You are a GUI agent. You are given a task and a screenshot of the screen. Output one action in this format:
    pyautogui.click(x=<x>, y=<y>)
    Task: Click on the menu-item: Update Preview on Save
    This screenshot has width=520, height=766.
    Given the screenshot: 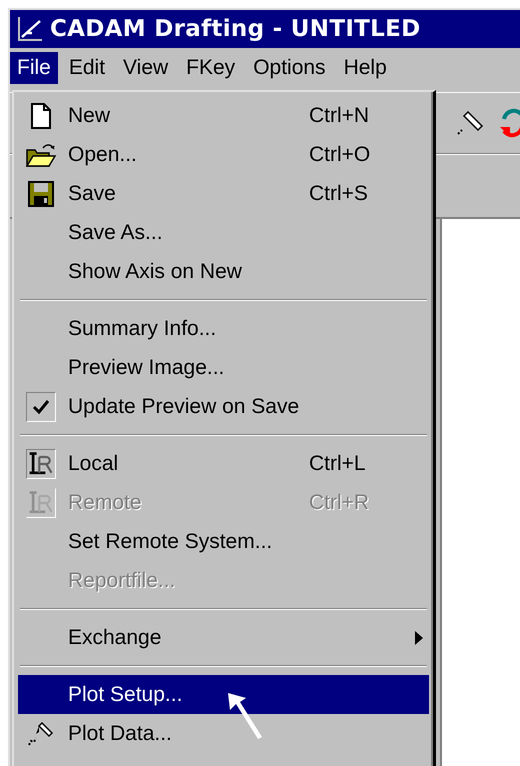 What is the action you would take?
    pyautogui.click(x=223, y=406)
    